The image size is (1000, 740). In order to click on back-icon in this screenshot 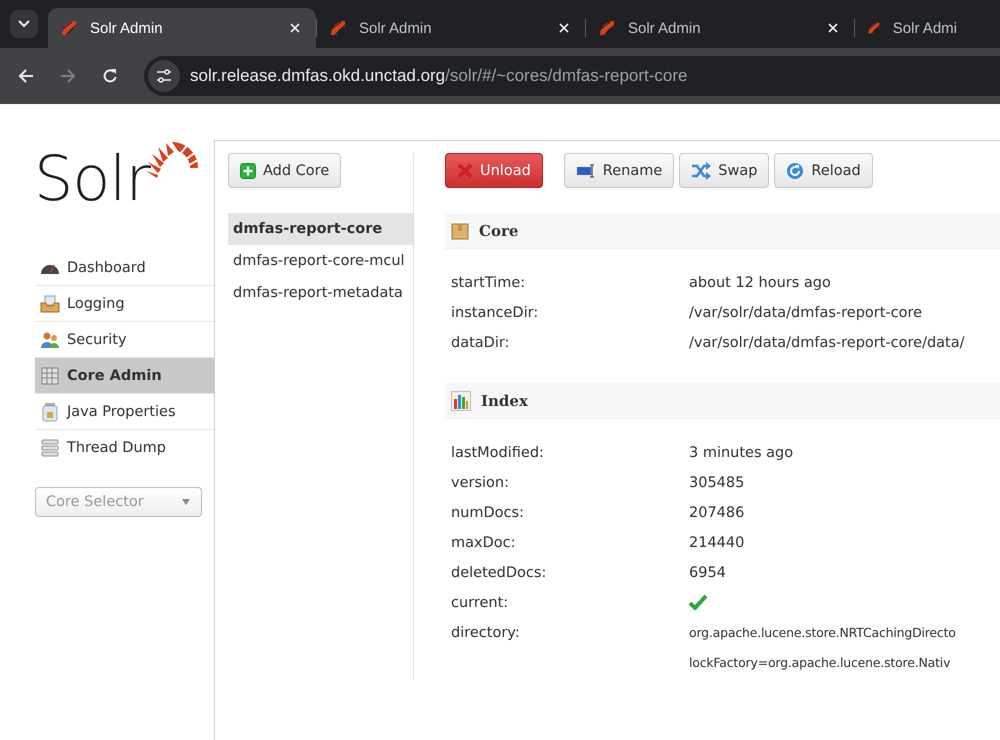, I will do `click(26, 76)`.